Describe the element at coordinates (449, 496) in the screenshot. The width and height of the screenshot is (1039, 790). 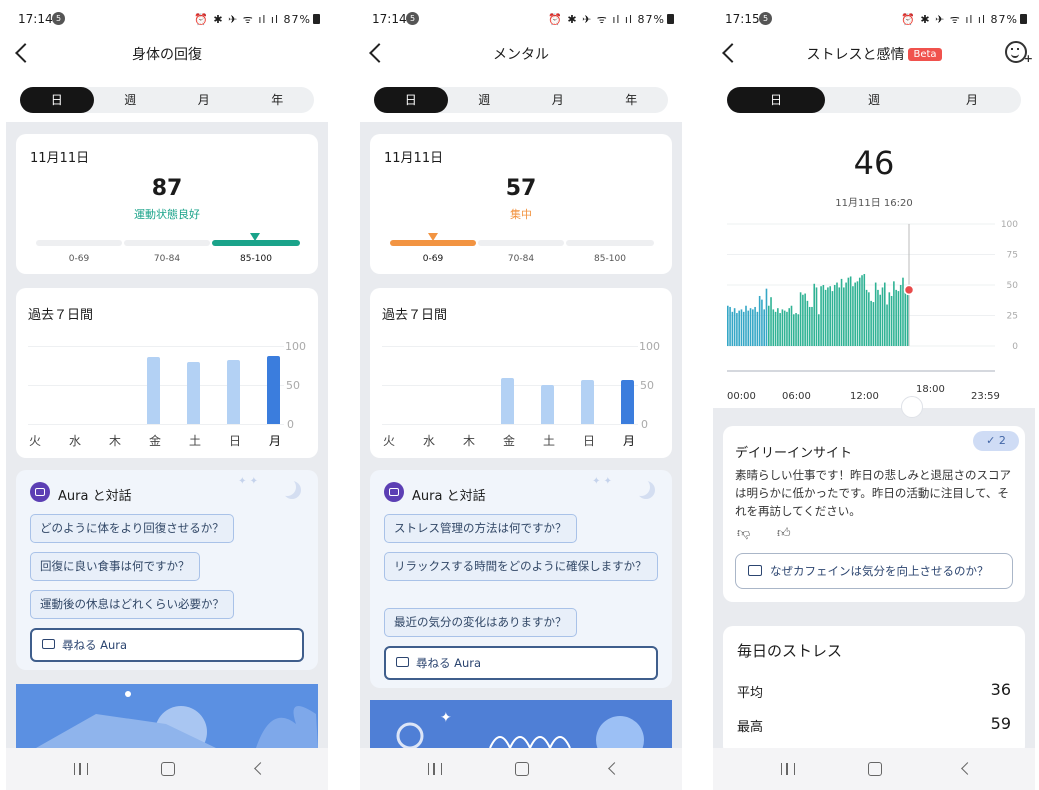
I see `aura-title: Aura と対話` at that location.